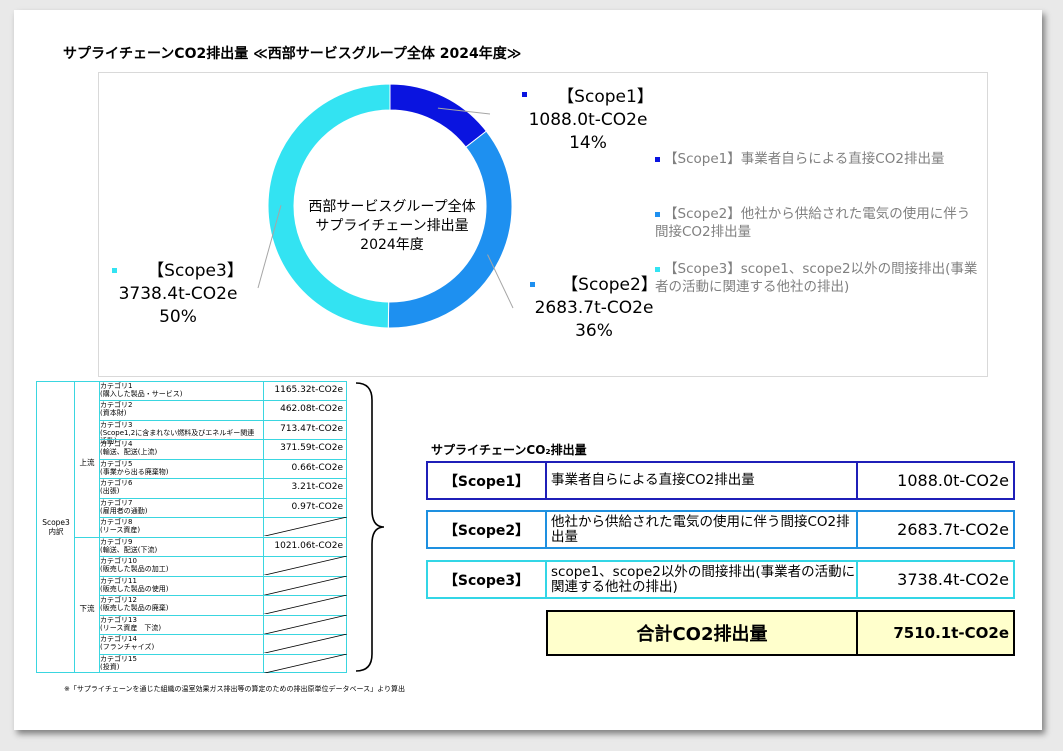 This screenshot has height=751, width=1063. What do you see at coordinates (702, 529) in the screenshot?
I see `summary-scope2-desc: 他社から供給された電気の使用に伴う間接CO2排出量` at bounding box center [702, 529].